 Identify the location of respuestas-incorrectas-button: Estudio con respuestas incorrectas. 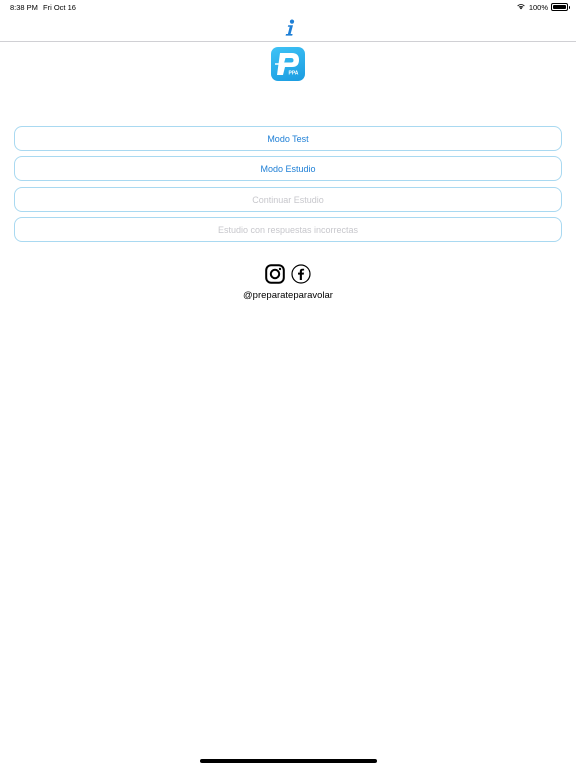
(288, 229).